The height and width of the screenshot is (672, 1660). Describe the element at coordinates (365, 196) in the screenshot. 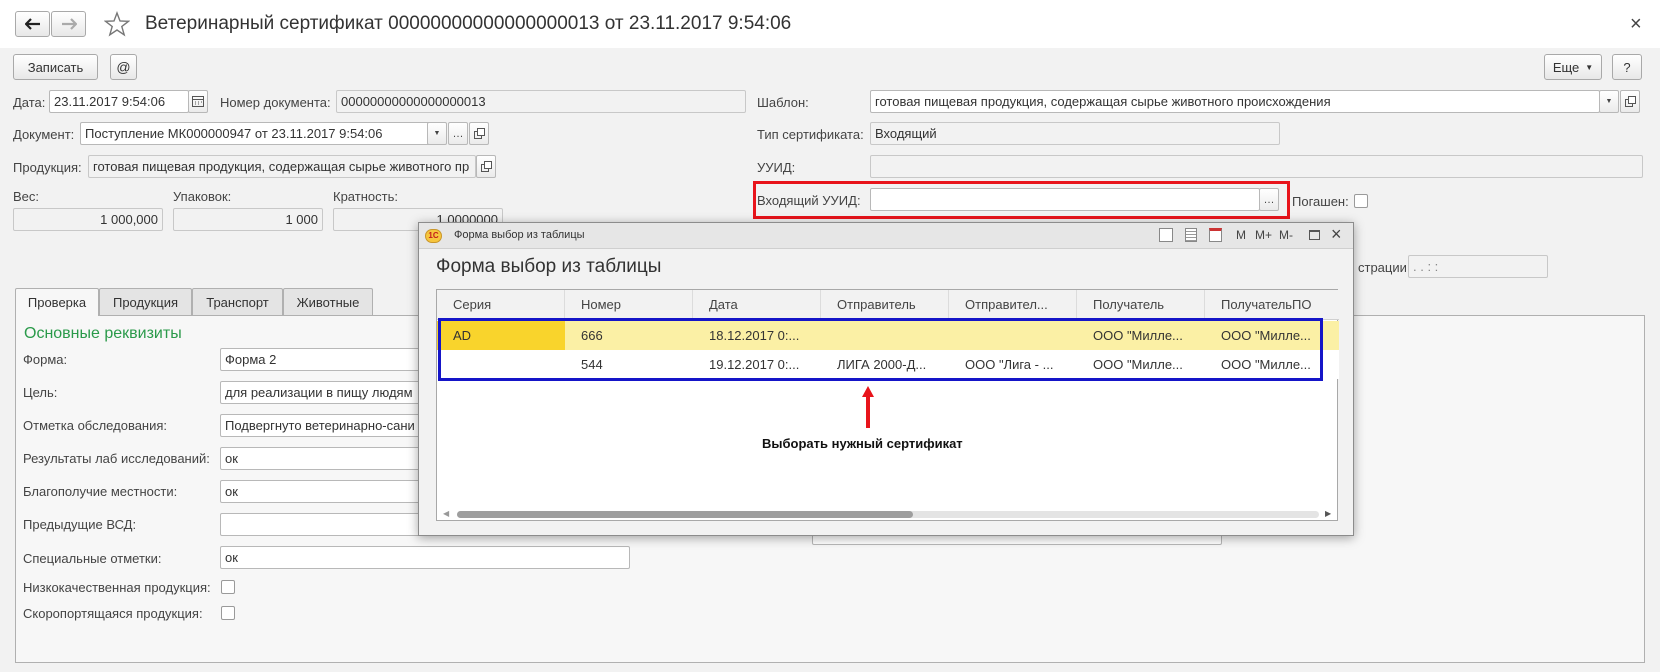

I see `multiplicity-label: Кратность:` at that location.